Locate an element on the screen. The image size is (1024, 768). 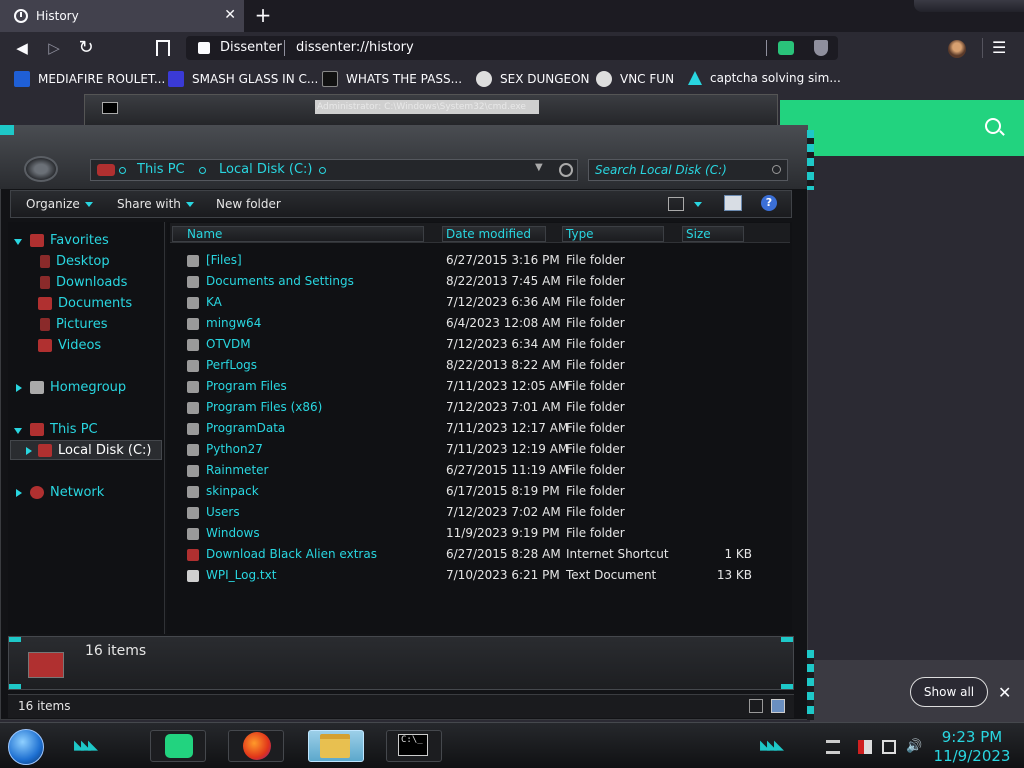
bookmark-item: SEX DUNGEON is located at coordinates (533, 79).